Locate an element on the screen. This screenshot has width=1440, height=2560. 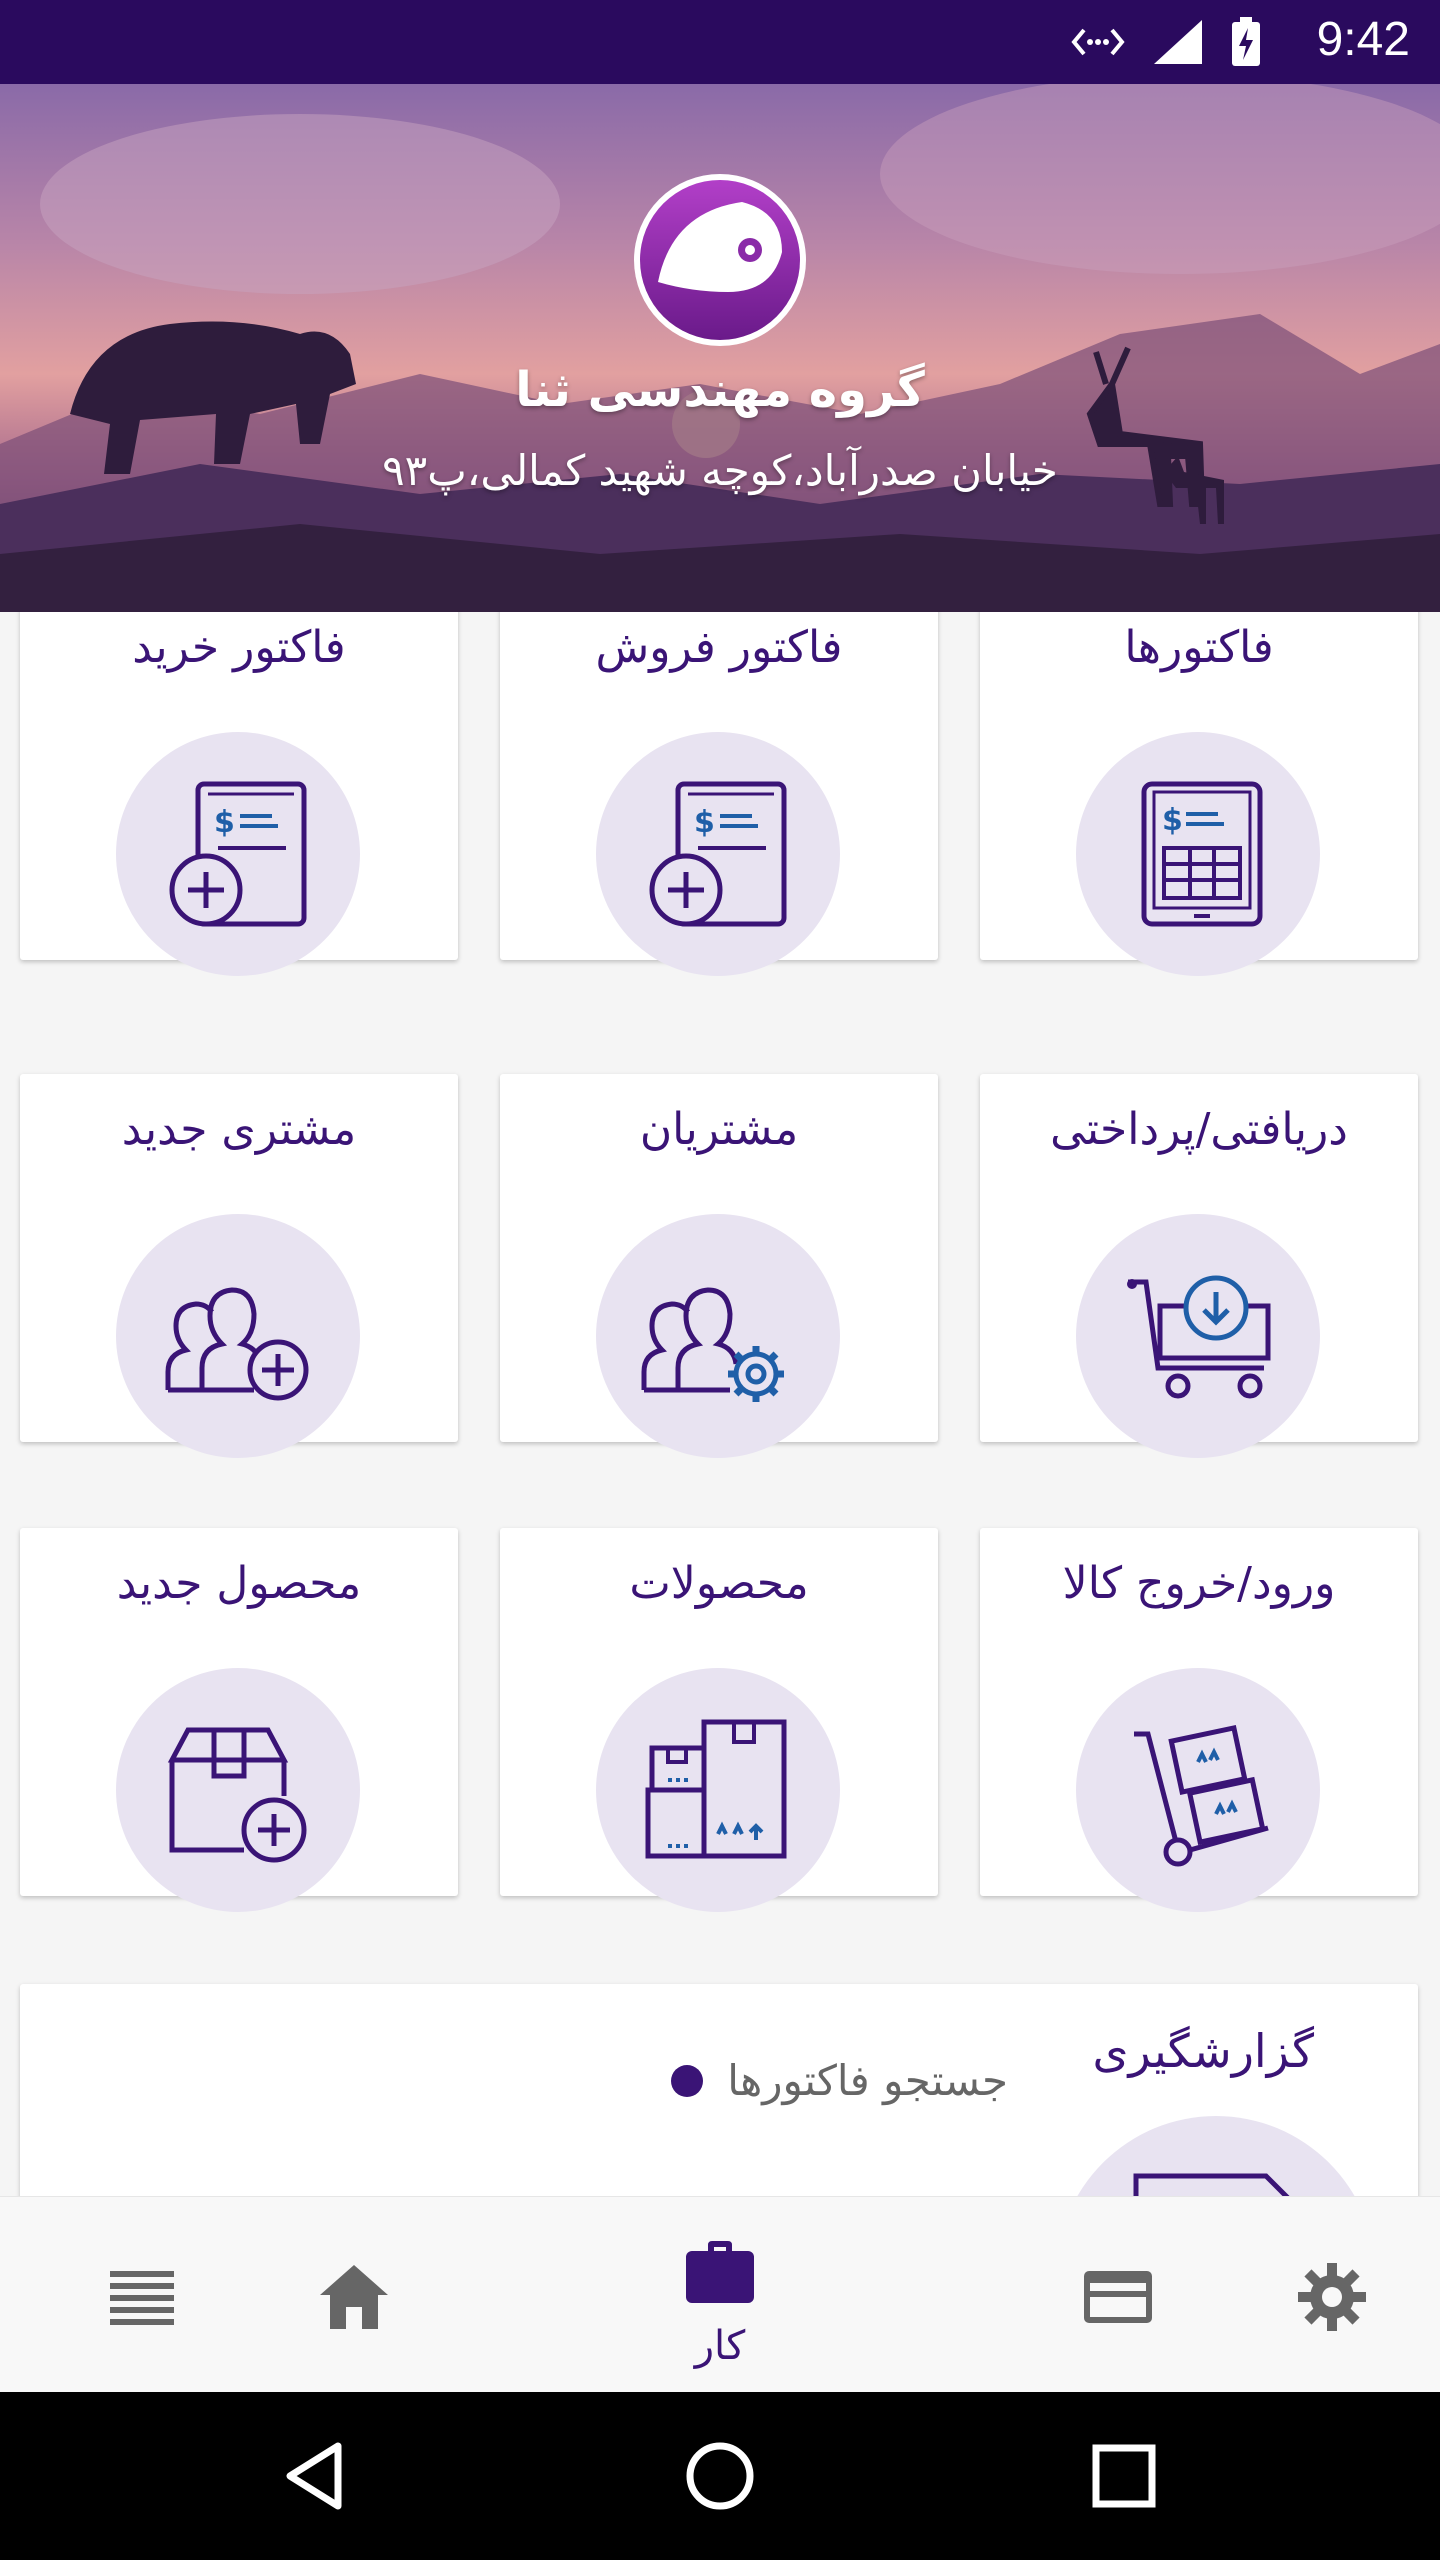
card-products: محصولات is located at coordinates (719, 1720).